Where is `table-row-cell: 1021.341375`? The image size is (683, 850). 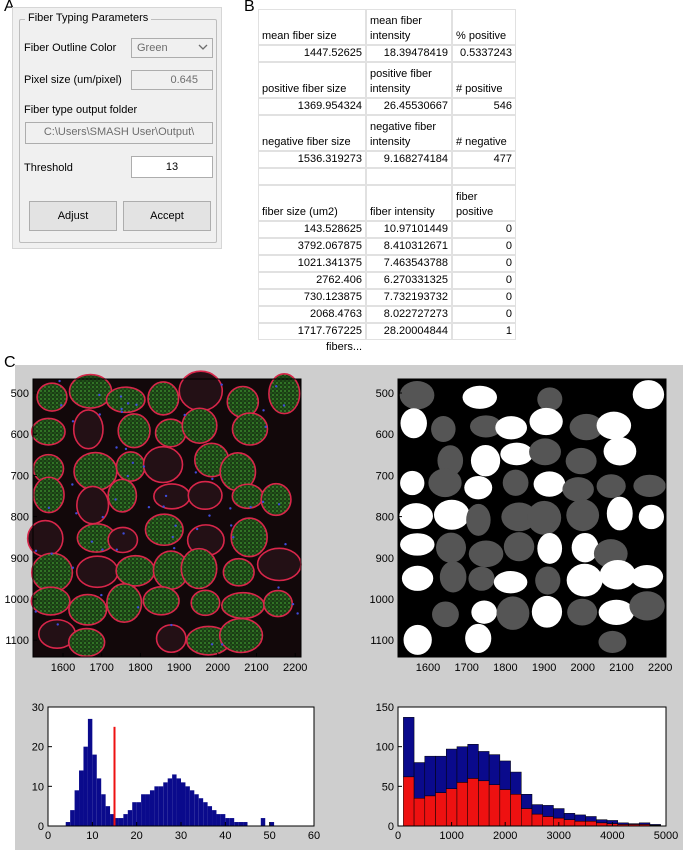 table-row-cell: 1021.341375 is located at coordinates (312, 263).